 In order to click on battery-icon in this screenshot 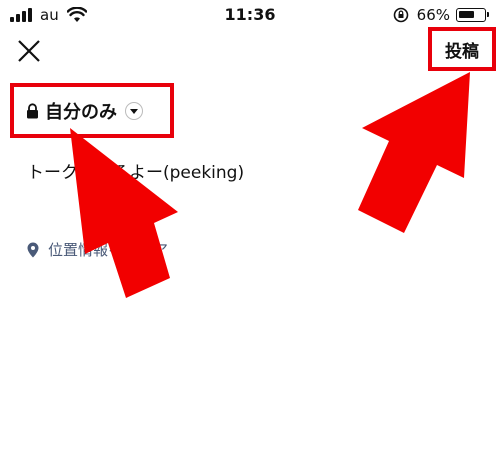, I will do `click(472, 15)`.